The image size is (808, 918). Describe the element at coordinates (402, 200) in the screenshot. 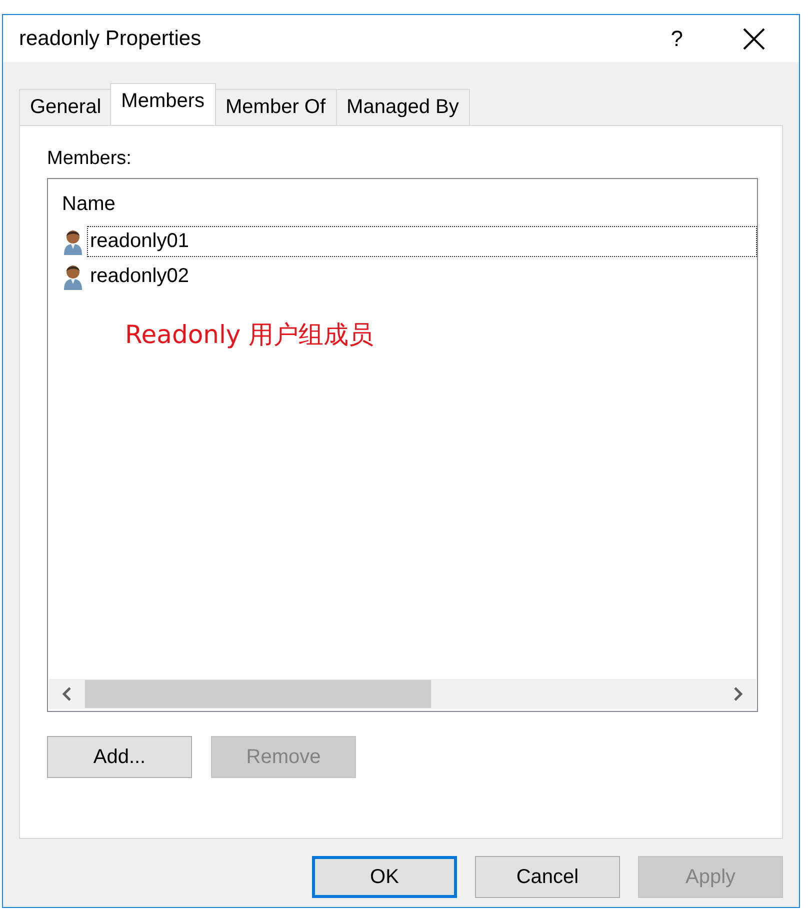

I see `column-header: Name` at that location.